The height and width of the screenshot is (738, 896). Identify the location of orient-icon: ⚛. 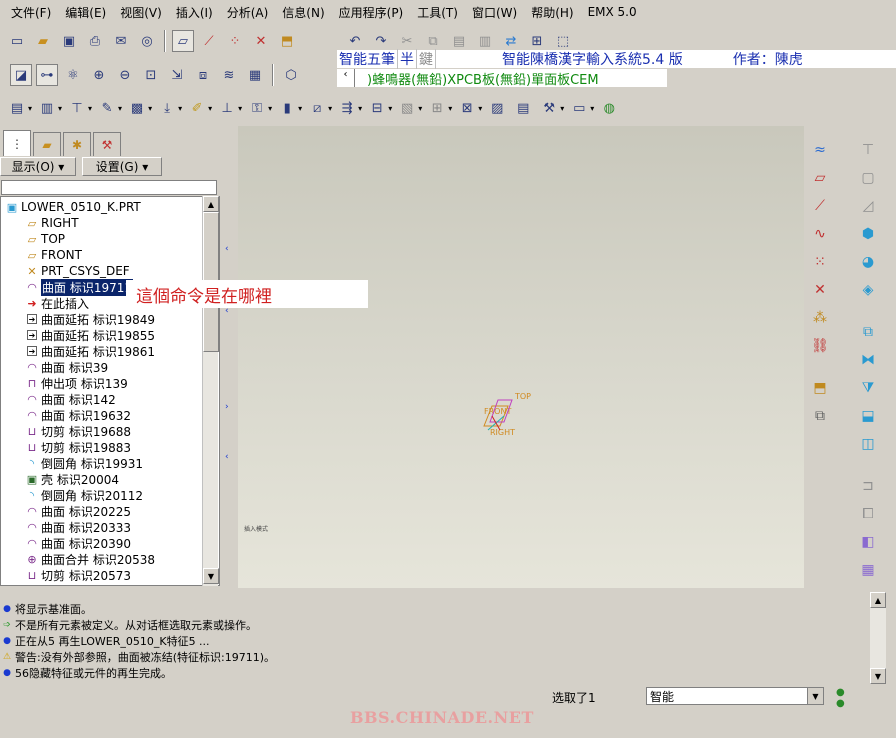
(73, 75).